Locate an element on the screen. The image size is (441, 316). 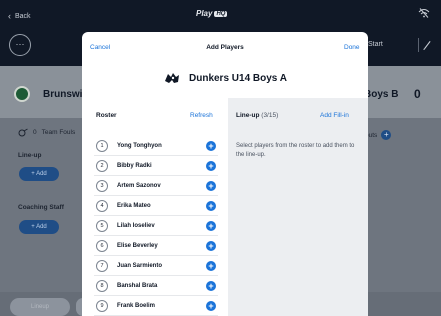
away-team-score: 0 is located at coordinates (417, 94).